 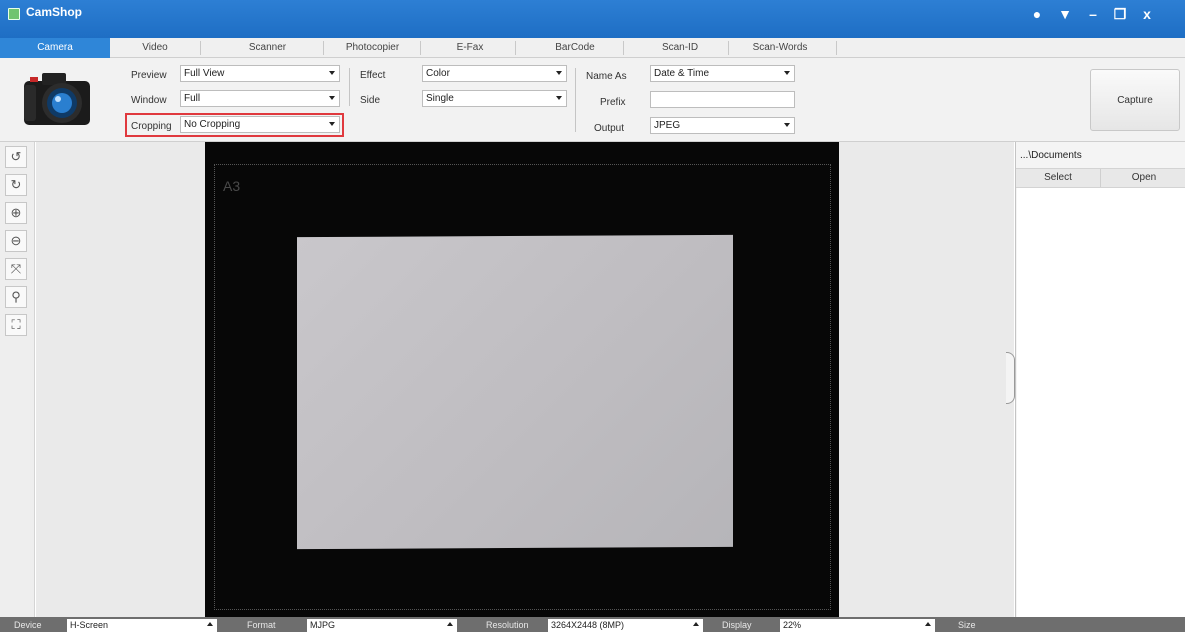 What do you see at coordinates (89, 625) in the screenshot?
I see `device-value: H-Screen` at bounding box center [89, 625].